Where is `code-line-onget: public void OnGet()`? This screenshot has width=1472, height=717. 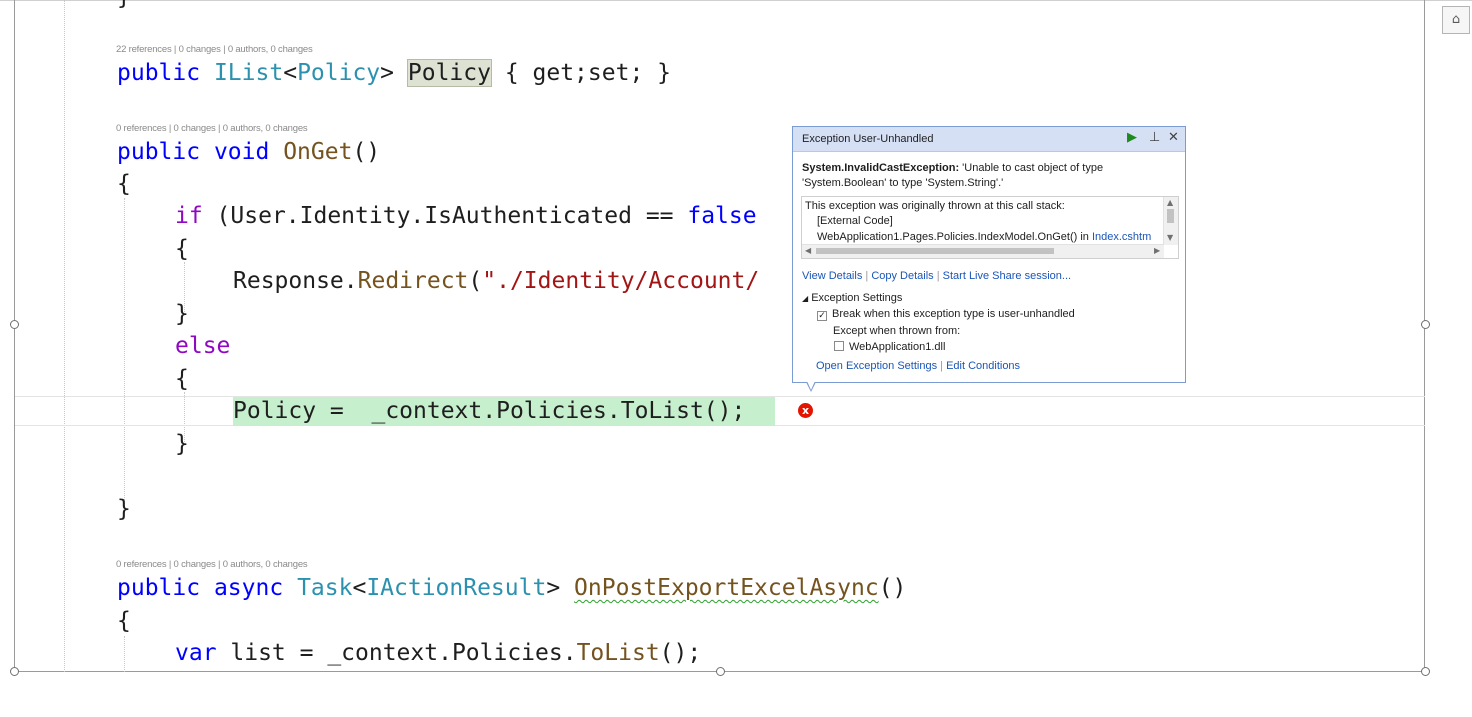 code-line-onget: public void OnGet() is located at coordinates (249, 152).